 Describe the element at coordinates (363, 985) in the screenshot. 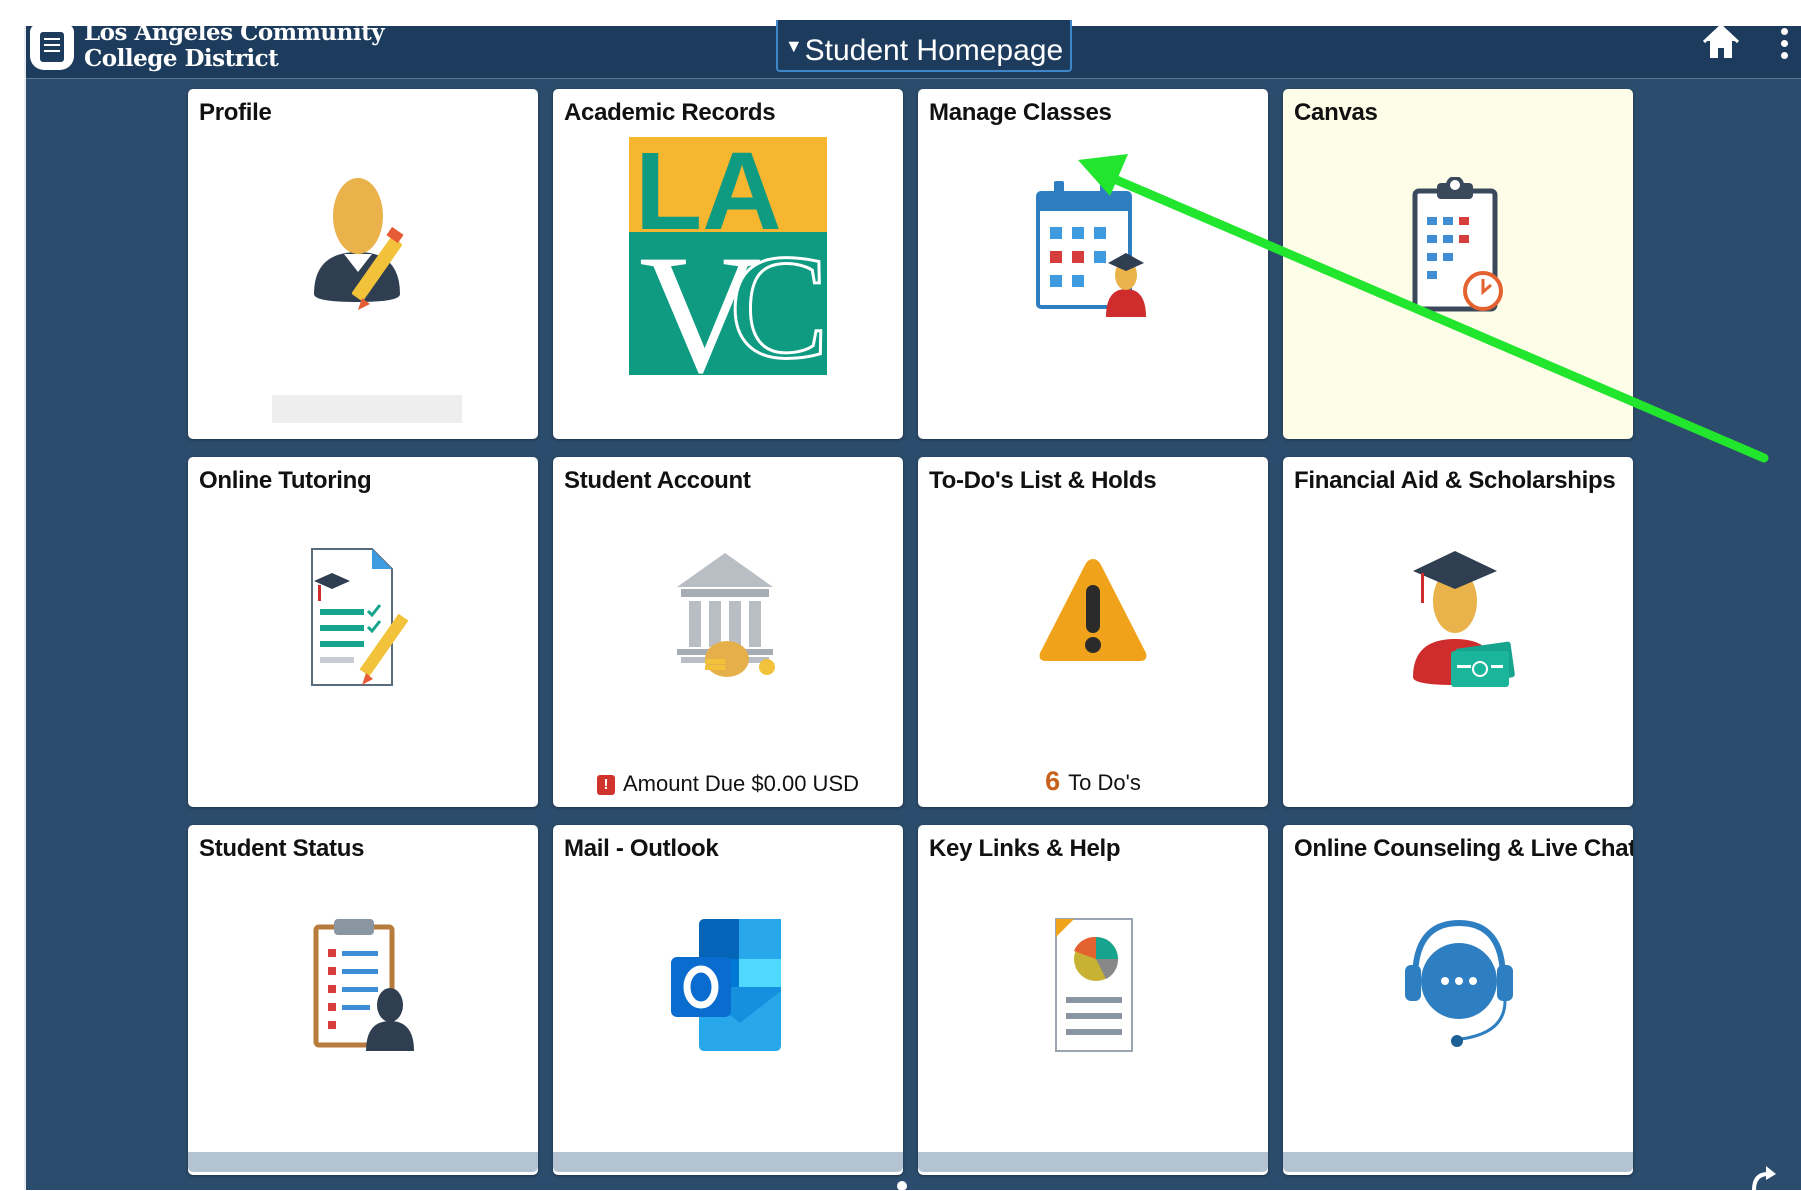

I see `clipboard-person-icon` at that location.